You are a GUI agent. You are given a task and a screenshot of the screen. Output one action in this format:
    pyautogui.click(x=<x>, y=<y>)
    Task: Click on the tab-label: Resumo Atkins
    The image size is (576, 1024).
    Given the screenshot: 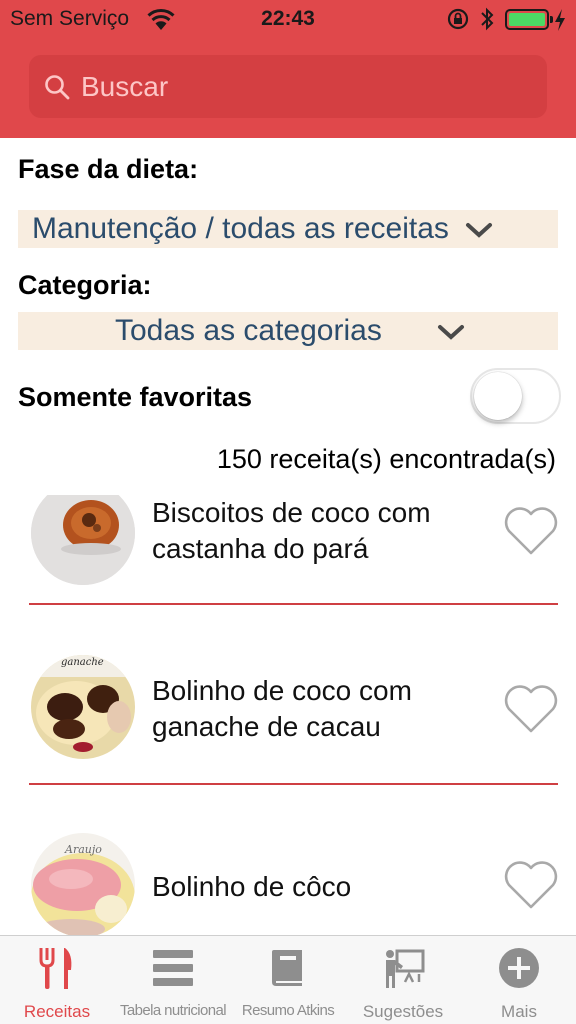 What is the action you would take?
    pyautogui.click(x=288, y=1010)
    